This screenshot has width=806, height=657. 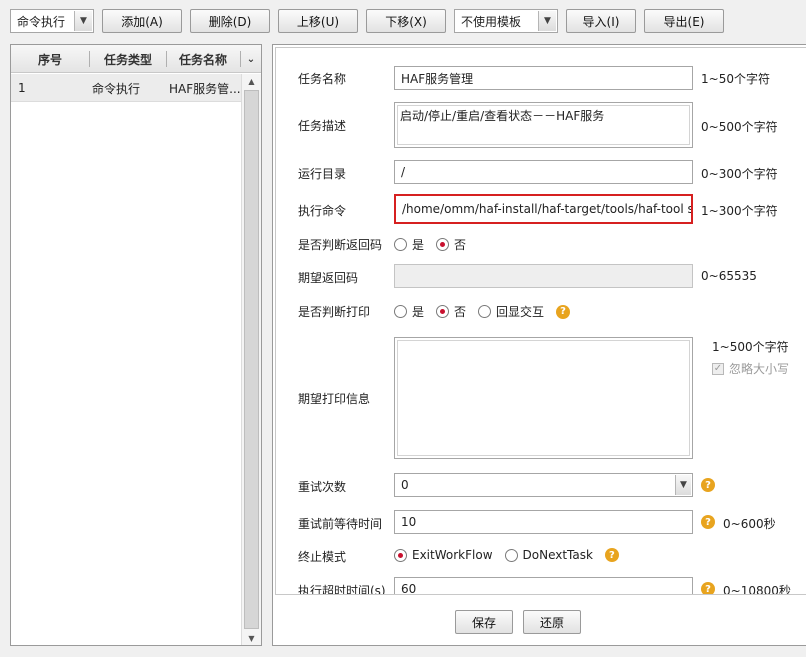 What do you see at coordinates (543, 522) in the screenshot?
I see `retry-wait-input: 10` at bounding box center [543, 522].